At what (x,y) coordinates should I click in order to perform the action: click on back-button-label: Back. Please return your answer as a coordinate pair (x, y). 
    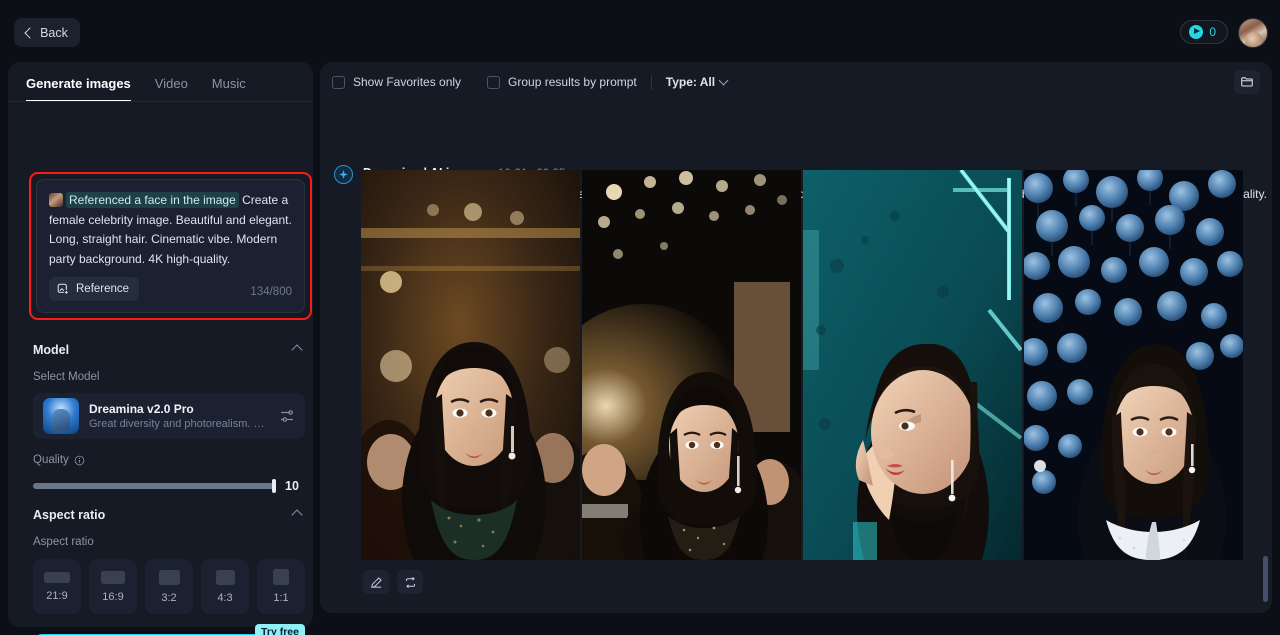
    Looking at the image, I should click on (54, 32).